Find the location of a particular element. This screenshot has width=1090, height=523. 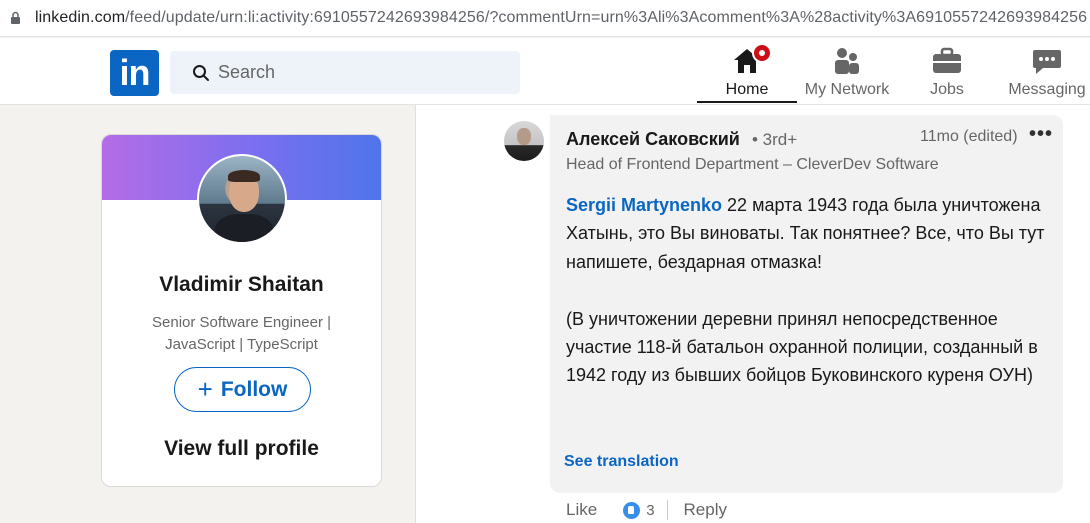

profile-avatar is located at coordinates (242, 199).